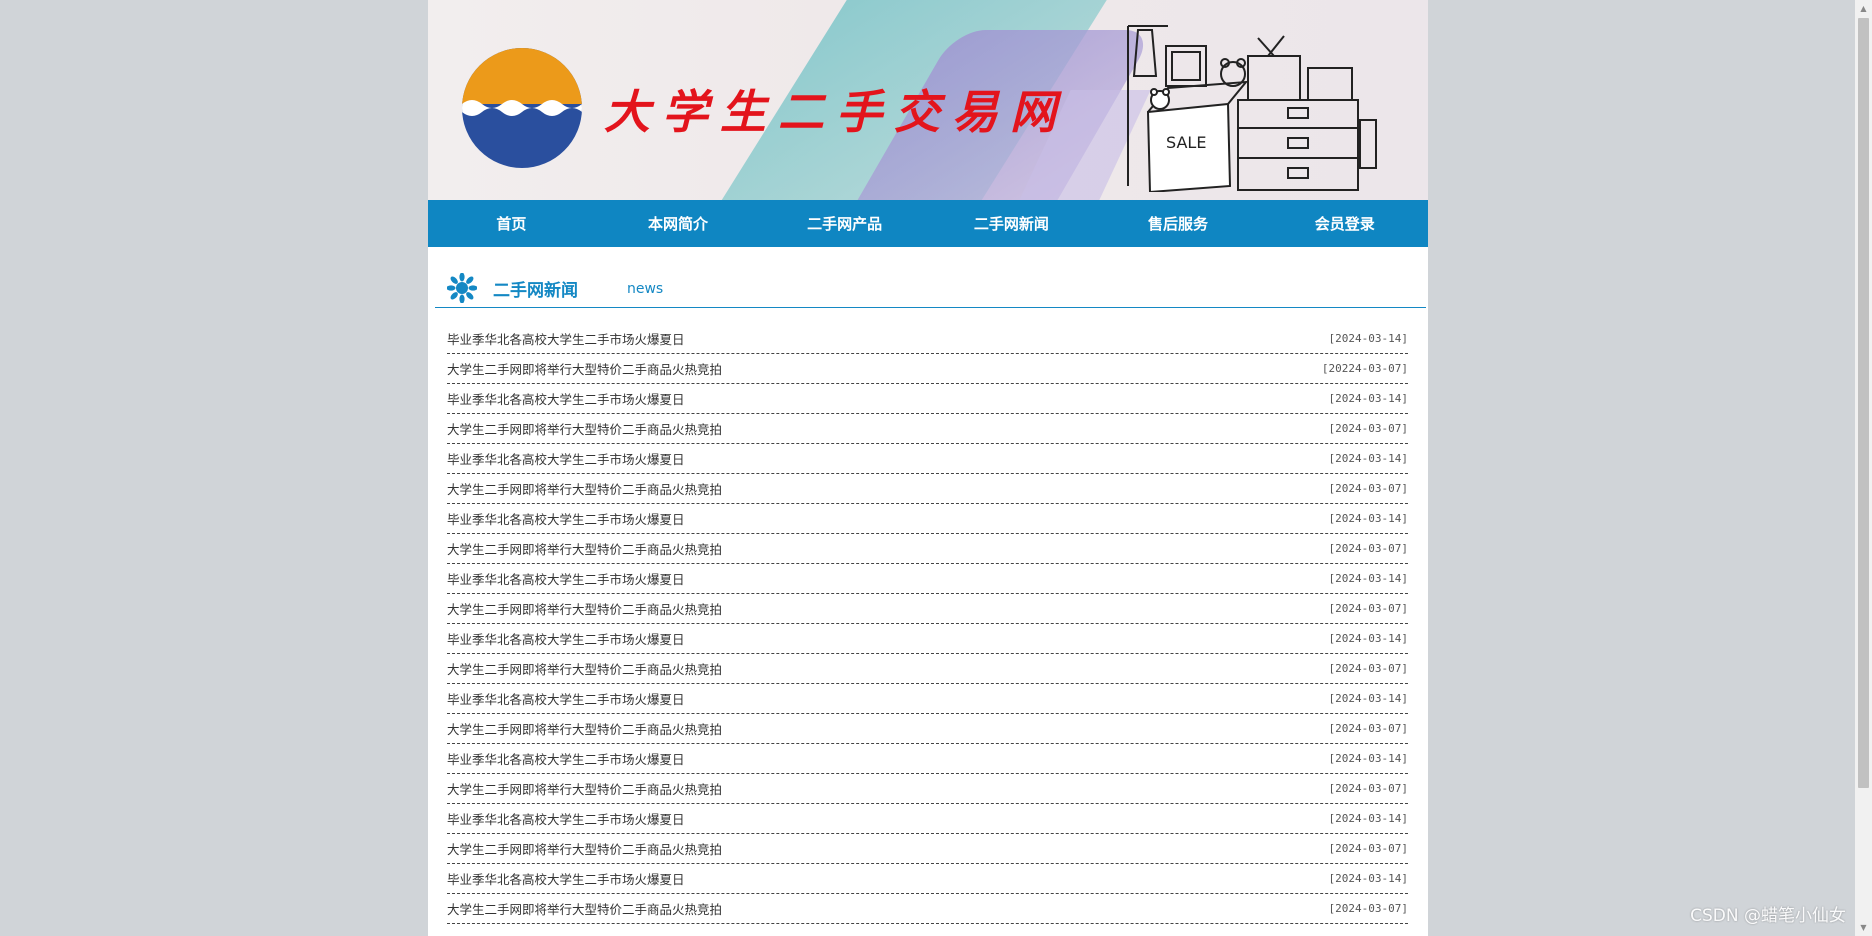 Image resolution: width=1872 pixels, height=936 pixels. I want to click on section-title: 二手网新闻, so click(535, 291).